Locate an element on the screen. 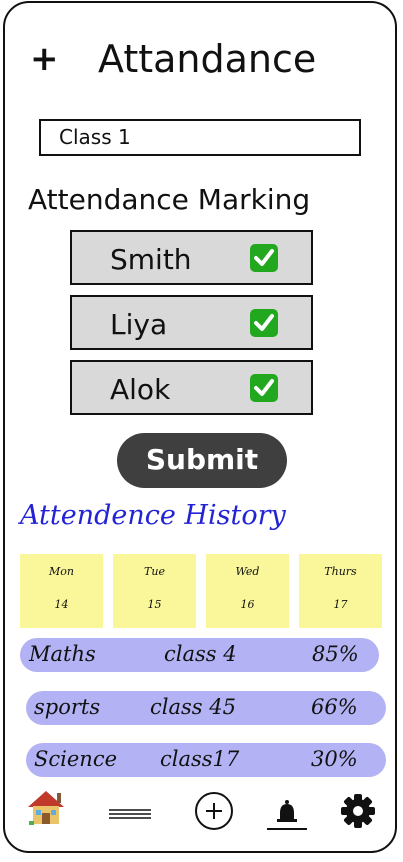  student-name: Alok is located at coordinates (140, 389).